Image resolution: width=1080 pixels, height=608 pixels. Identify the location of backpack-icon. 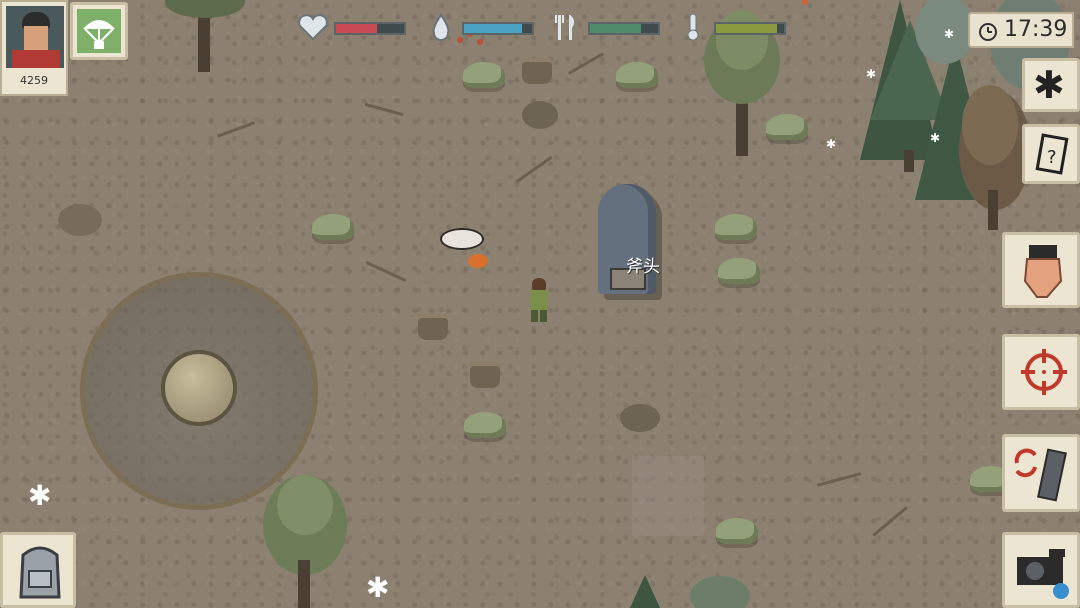
(40, 572).